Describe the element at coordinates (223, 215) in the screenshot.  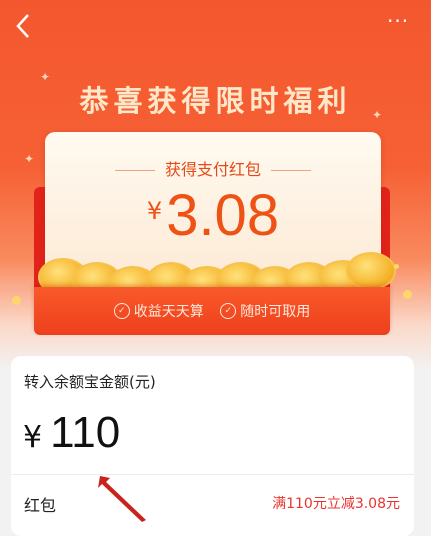
I see `reward-amount-value: 3.08` at that location.